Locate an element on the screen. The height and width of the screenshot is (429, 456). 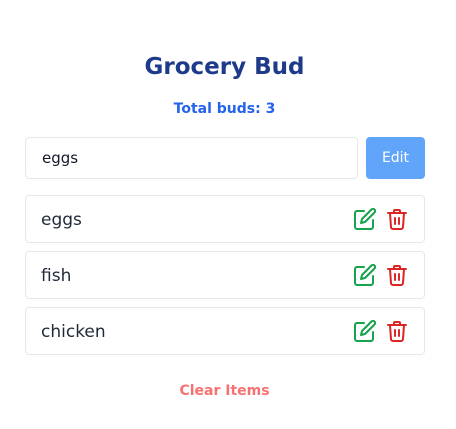
page-title: Grocery Bud is located at coordinates (224, 67).